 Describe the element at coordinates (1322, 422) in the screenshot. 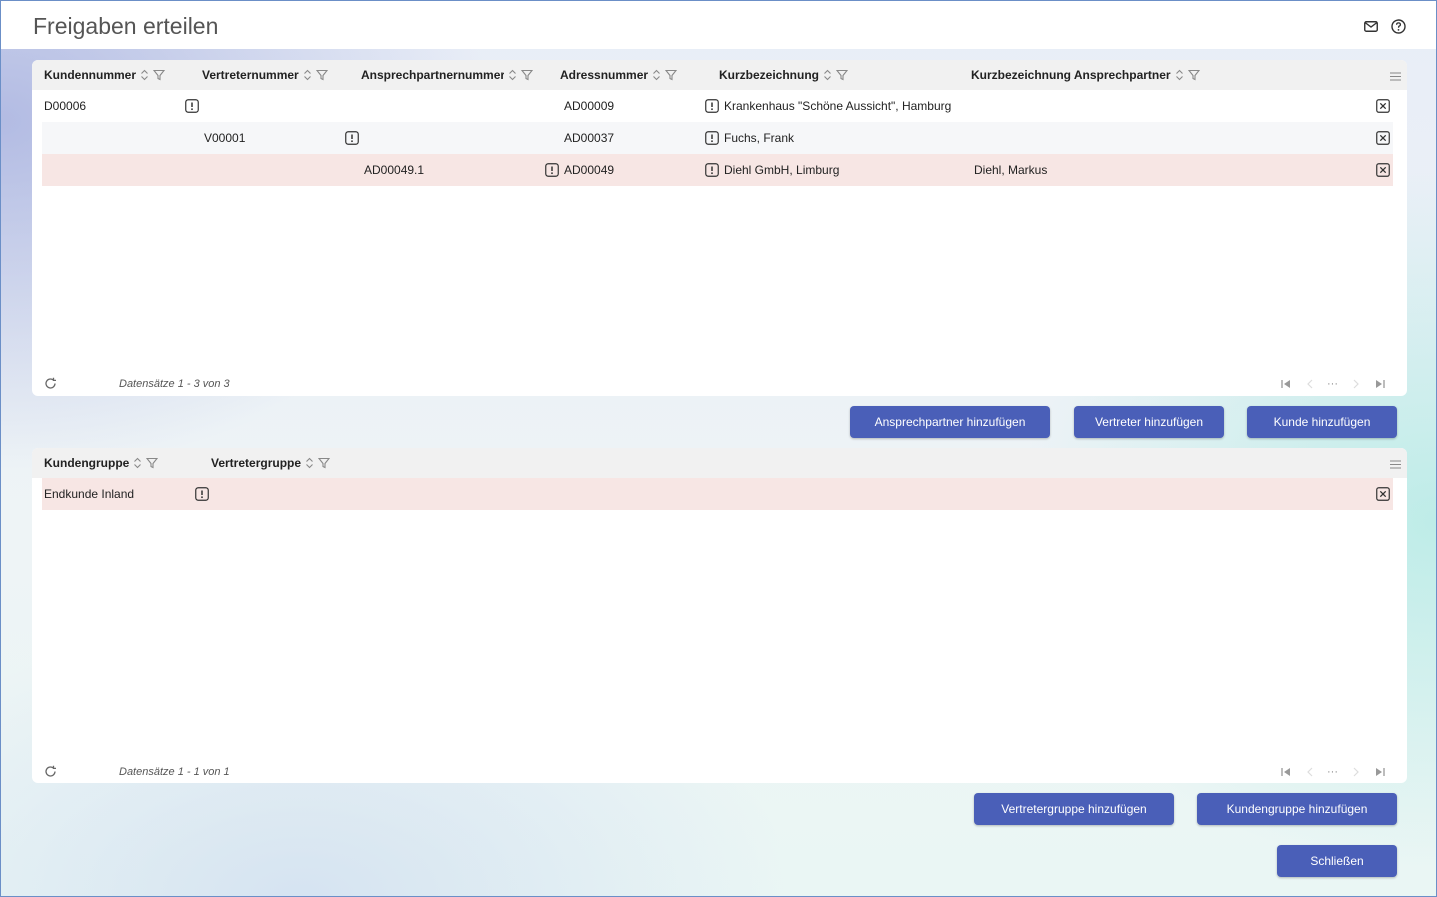

I see `add-customer-button: Kunde hinzufügen` at that location.